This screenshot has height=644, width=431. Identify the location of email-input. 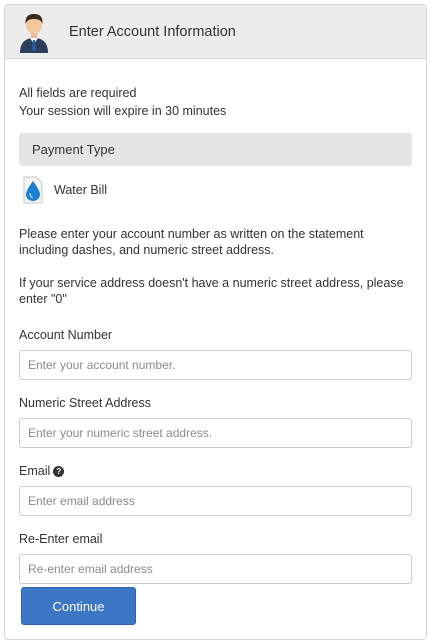
(215, 501).